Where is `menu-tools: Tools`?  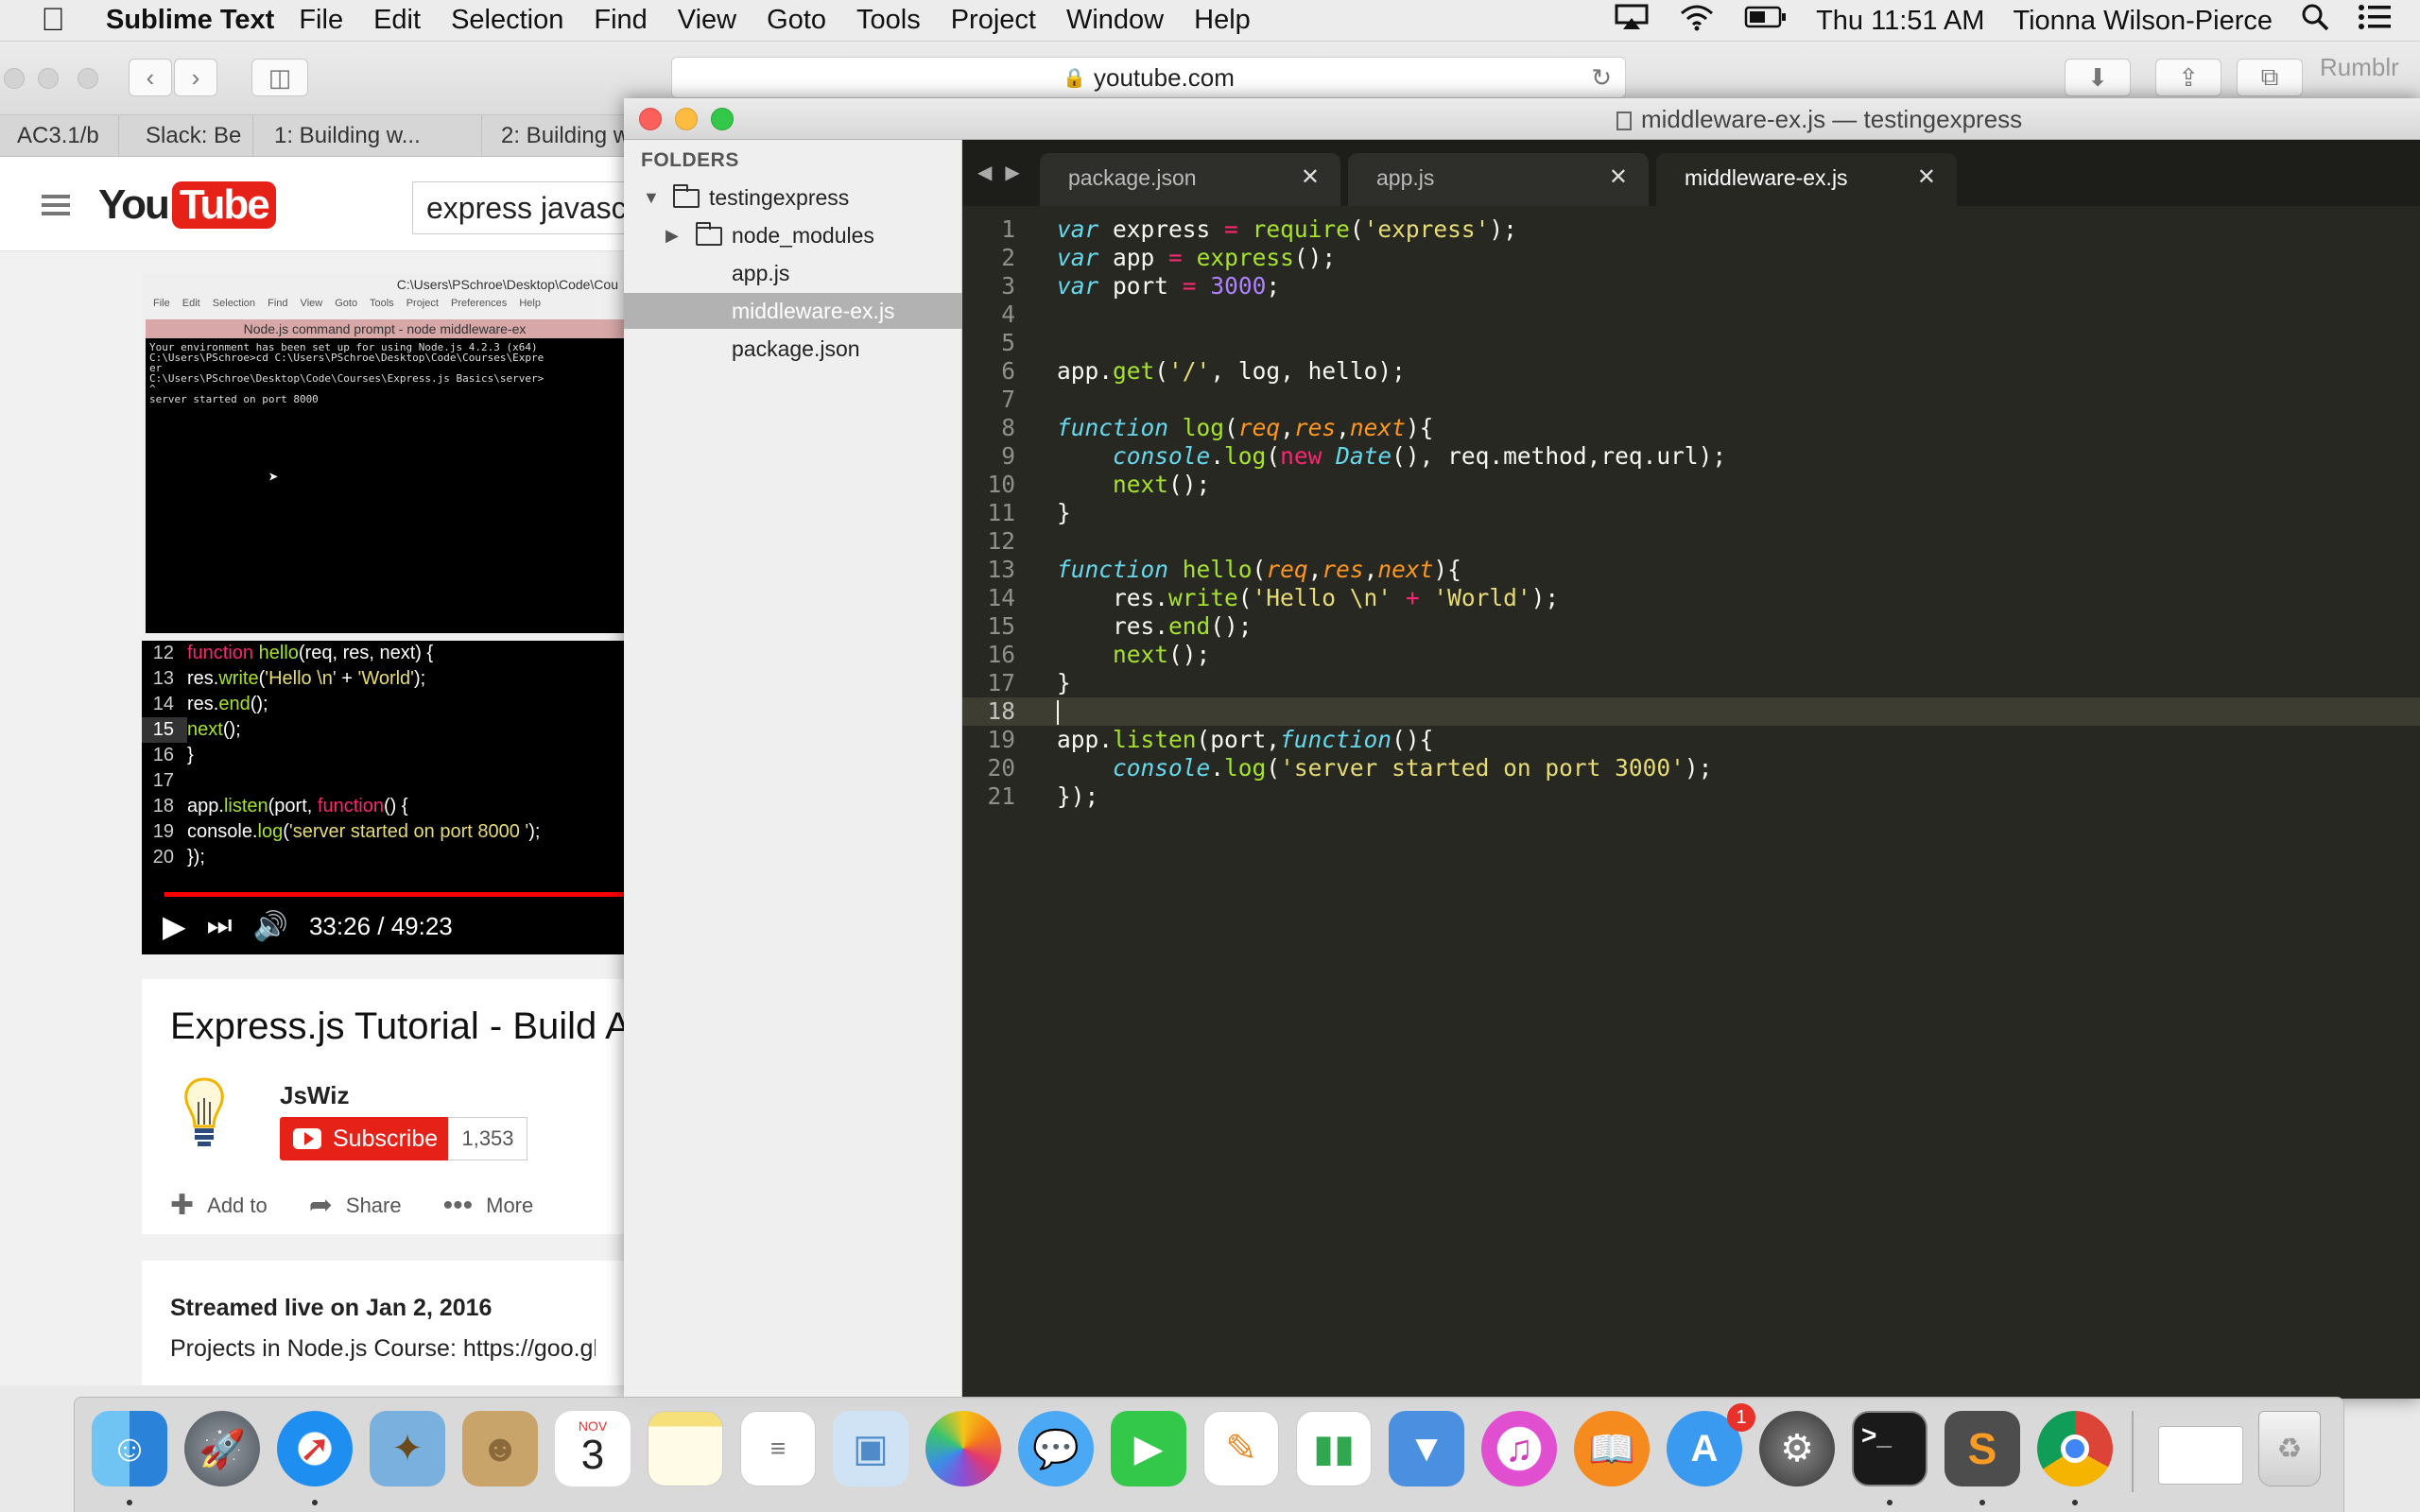 menu-tools: Tools is located at coordinates (888, 20).